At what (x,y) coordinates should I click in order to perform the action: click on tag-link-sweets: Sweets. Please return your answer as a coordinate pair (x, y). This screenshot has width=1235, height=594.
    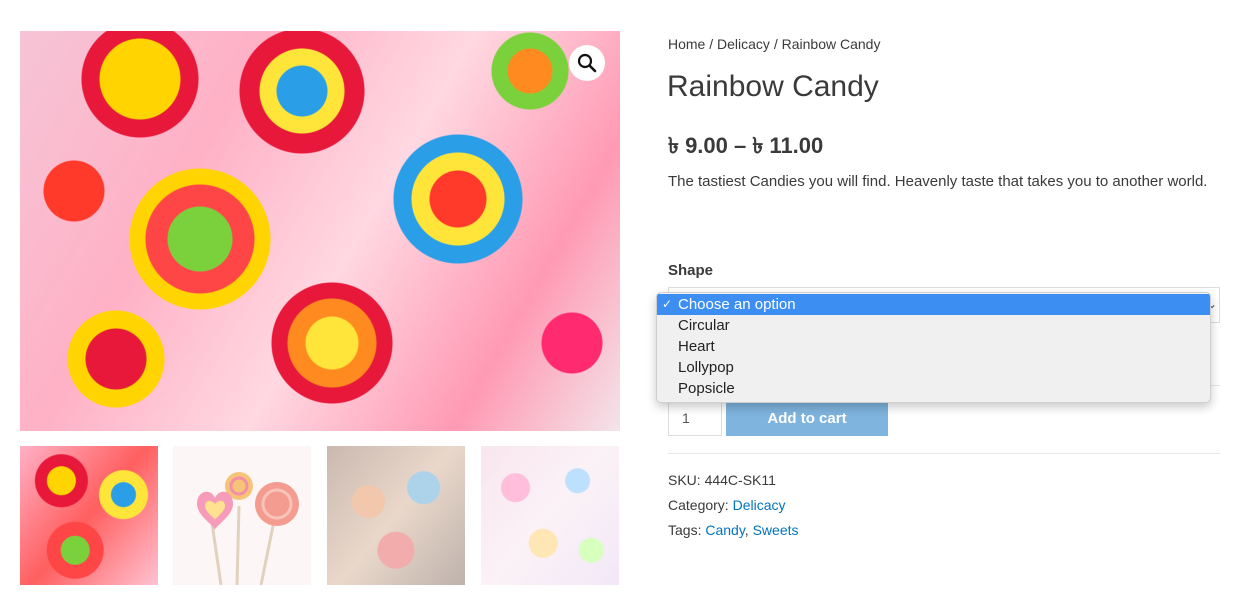
    Looking at the image, I should click on (776, 530).